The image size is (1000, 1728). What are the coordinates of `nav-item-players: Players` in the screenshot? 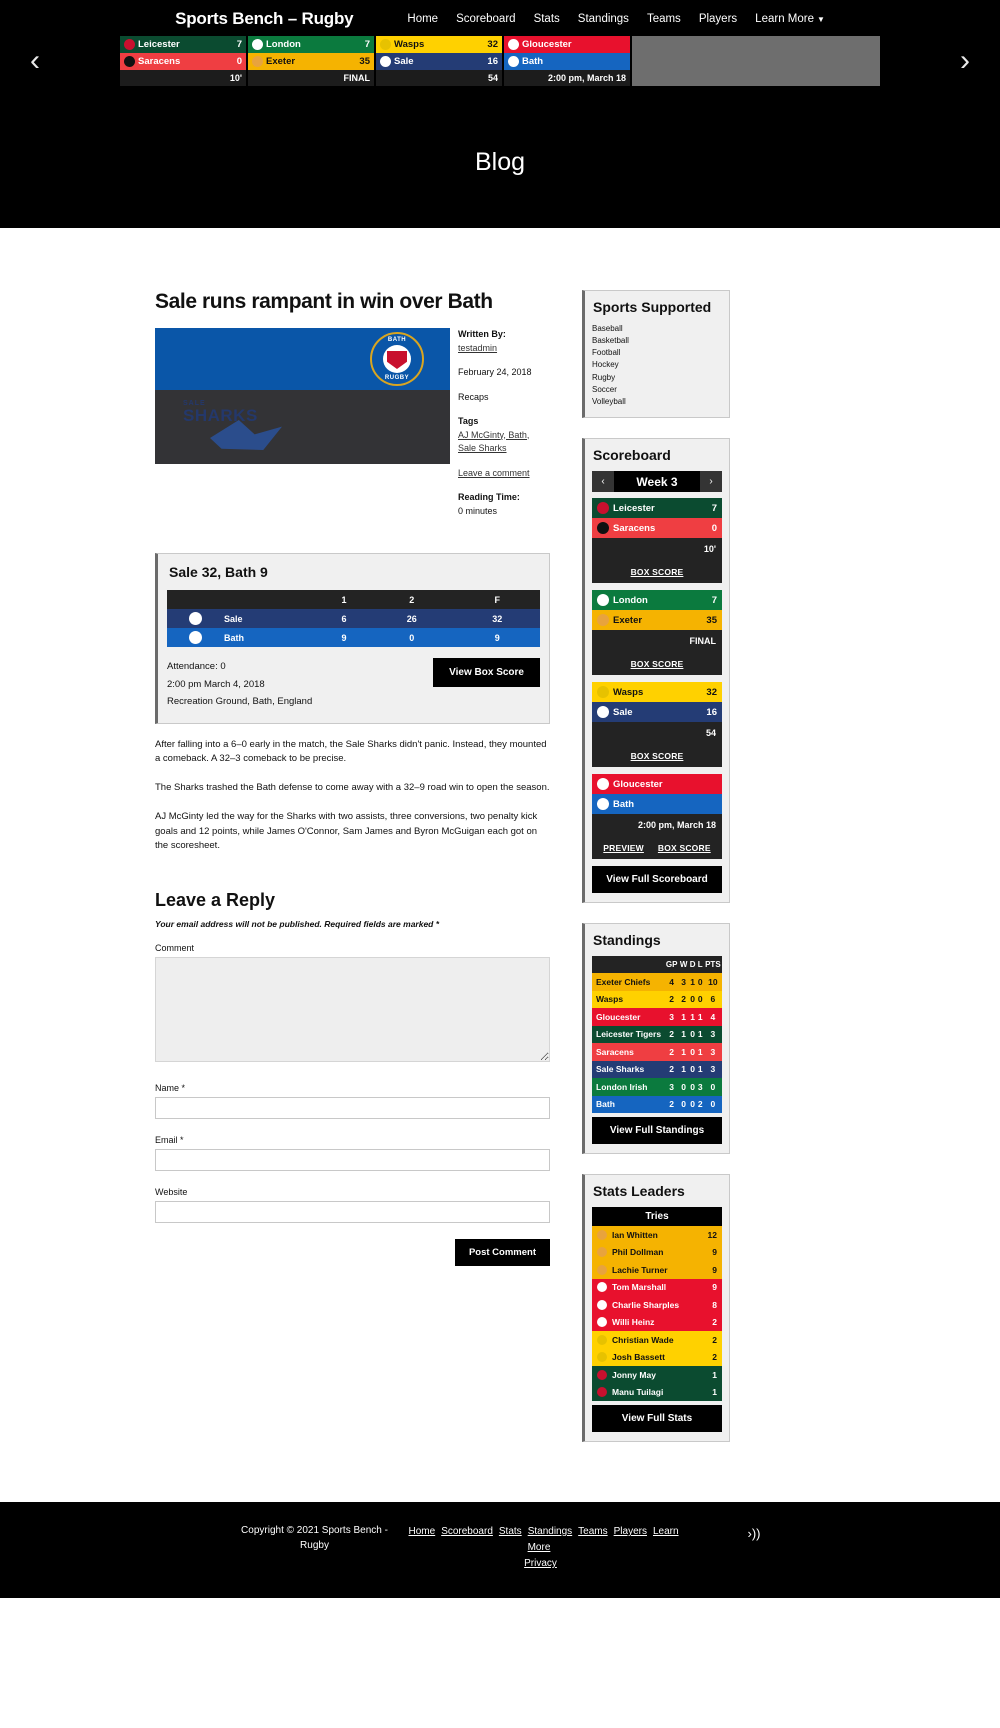 It's located at (718, 19).